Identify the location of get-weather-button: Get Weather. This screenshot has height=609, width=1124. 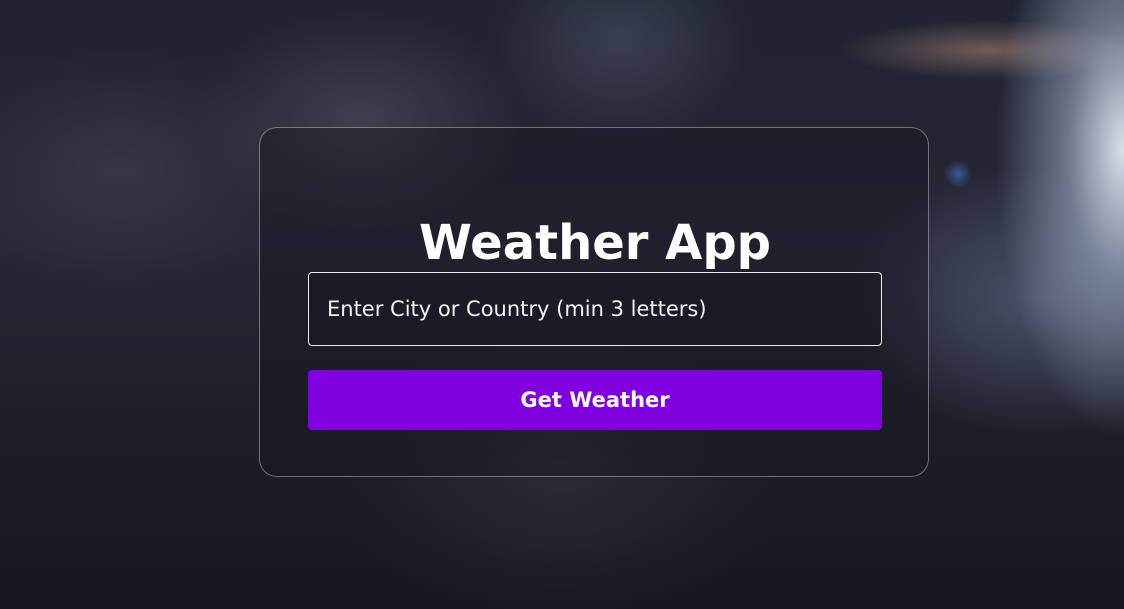
(595, 400).